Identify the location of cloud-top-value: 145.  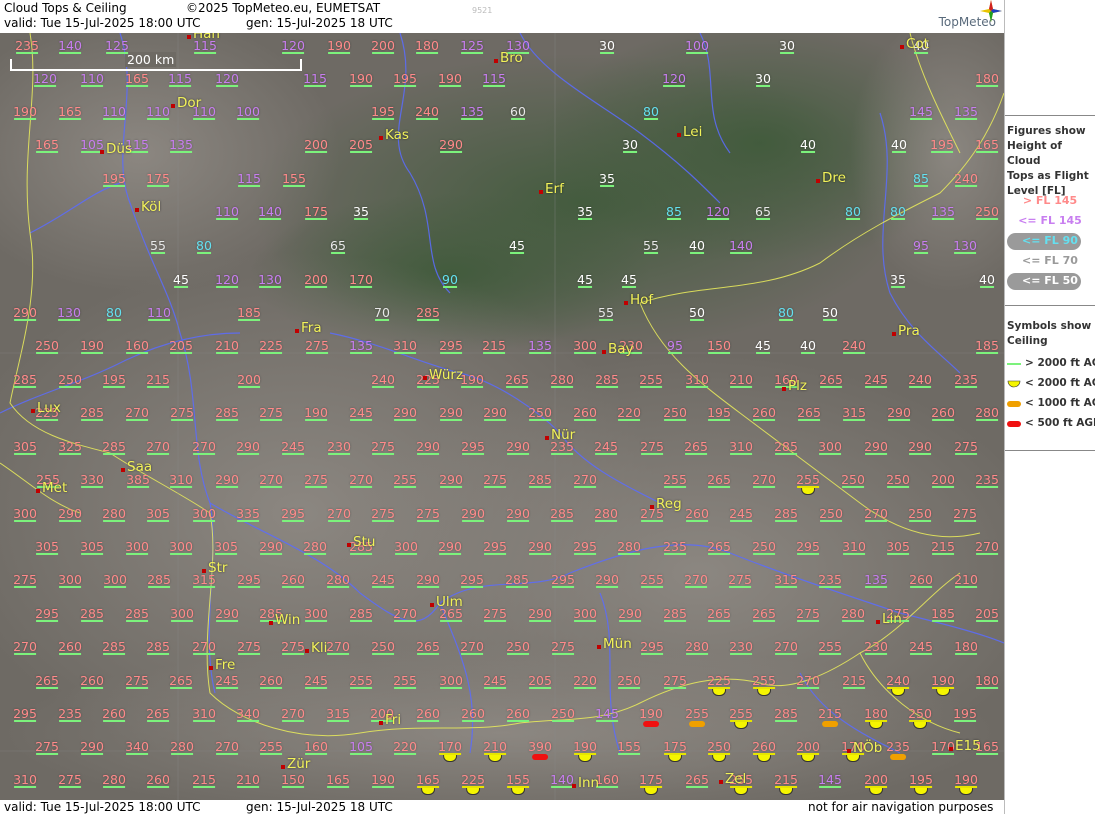
(607, 714).